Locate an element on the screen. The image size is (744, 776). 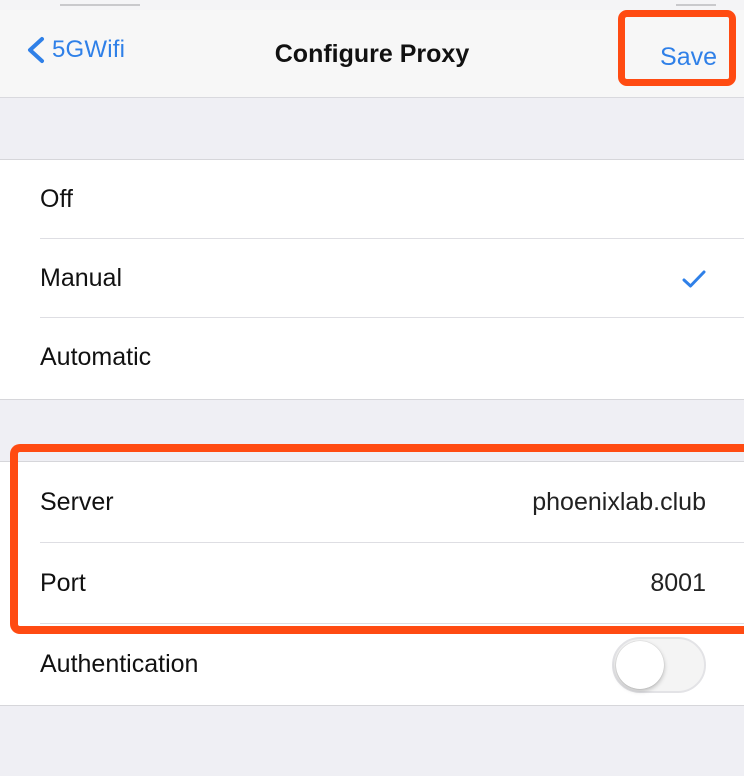
port-row: Port 8001 is located at coordinates (372, 583).